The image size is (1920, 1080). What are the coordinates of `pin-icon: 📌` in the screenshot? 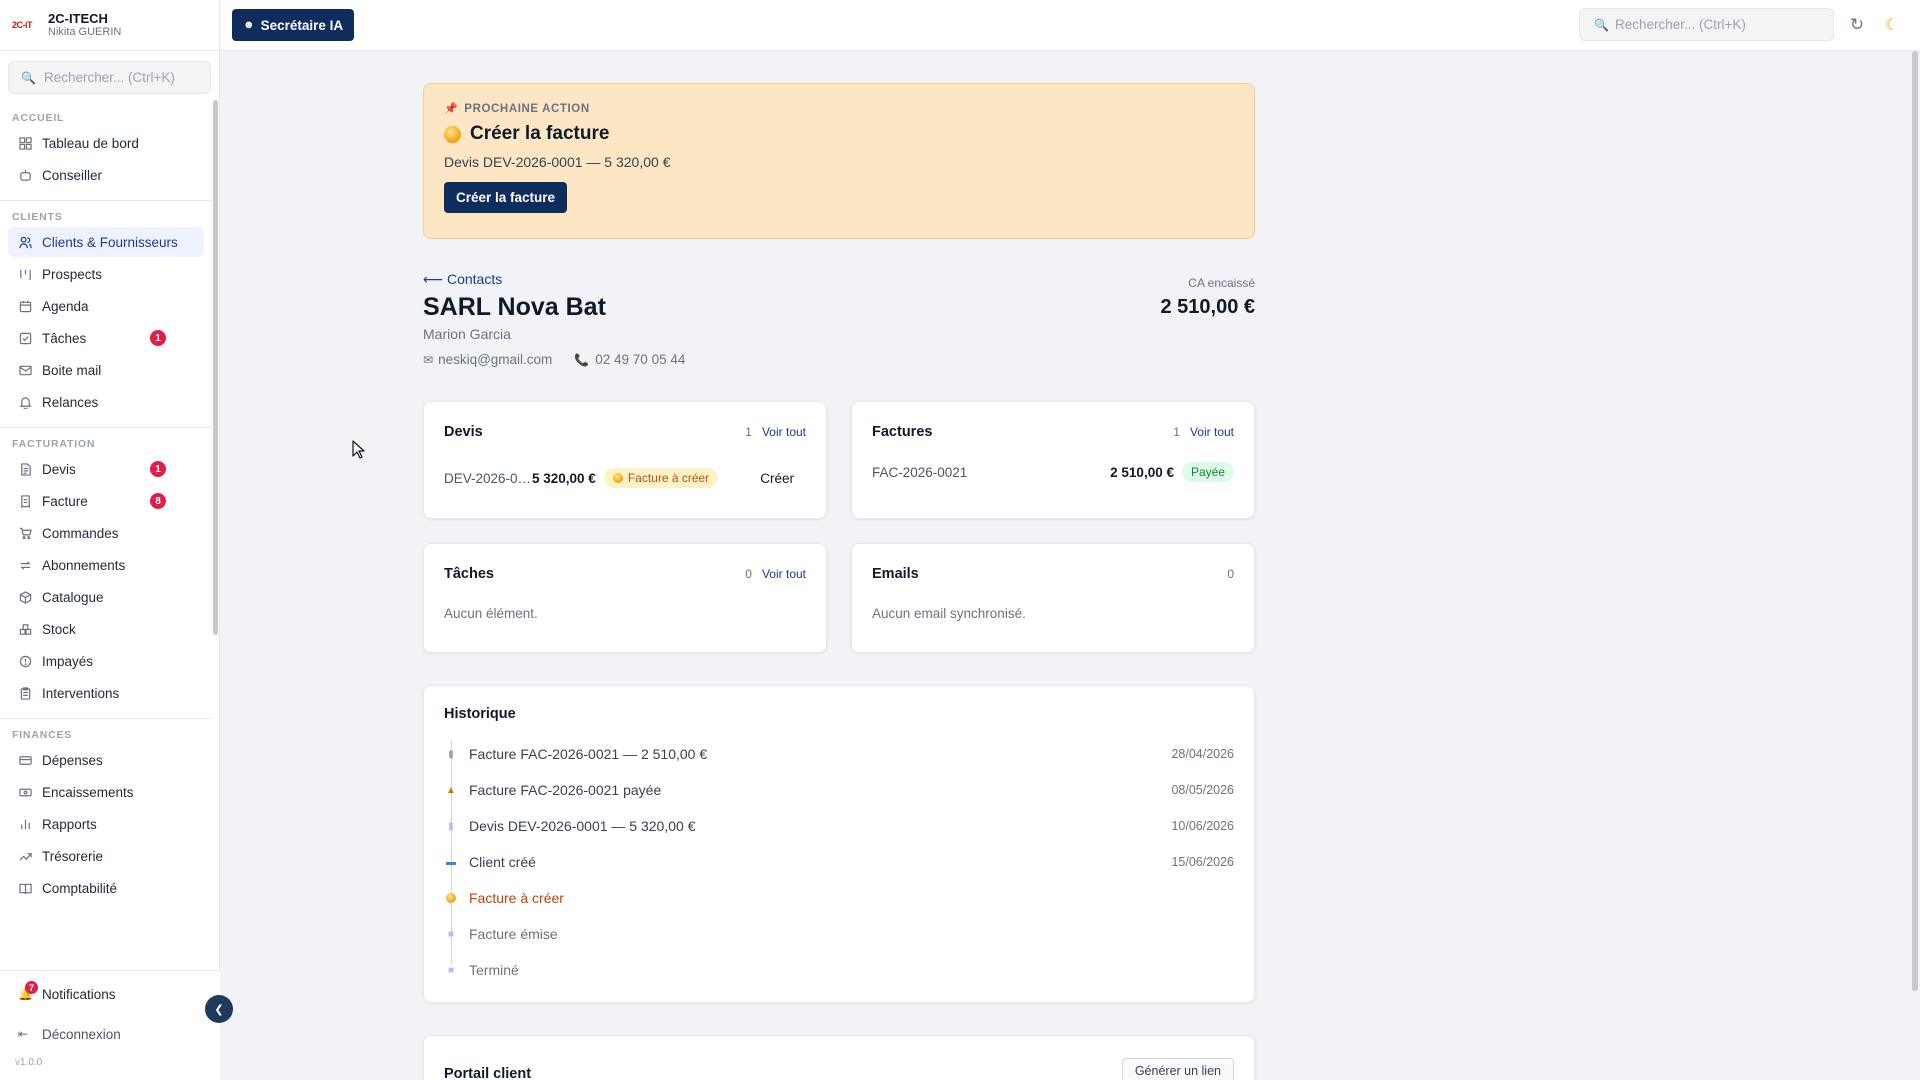 It's located at (451, 109).